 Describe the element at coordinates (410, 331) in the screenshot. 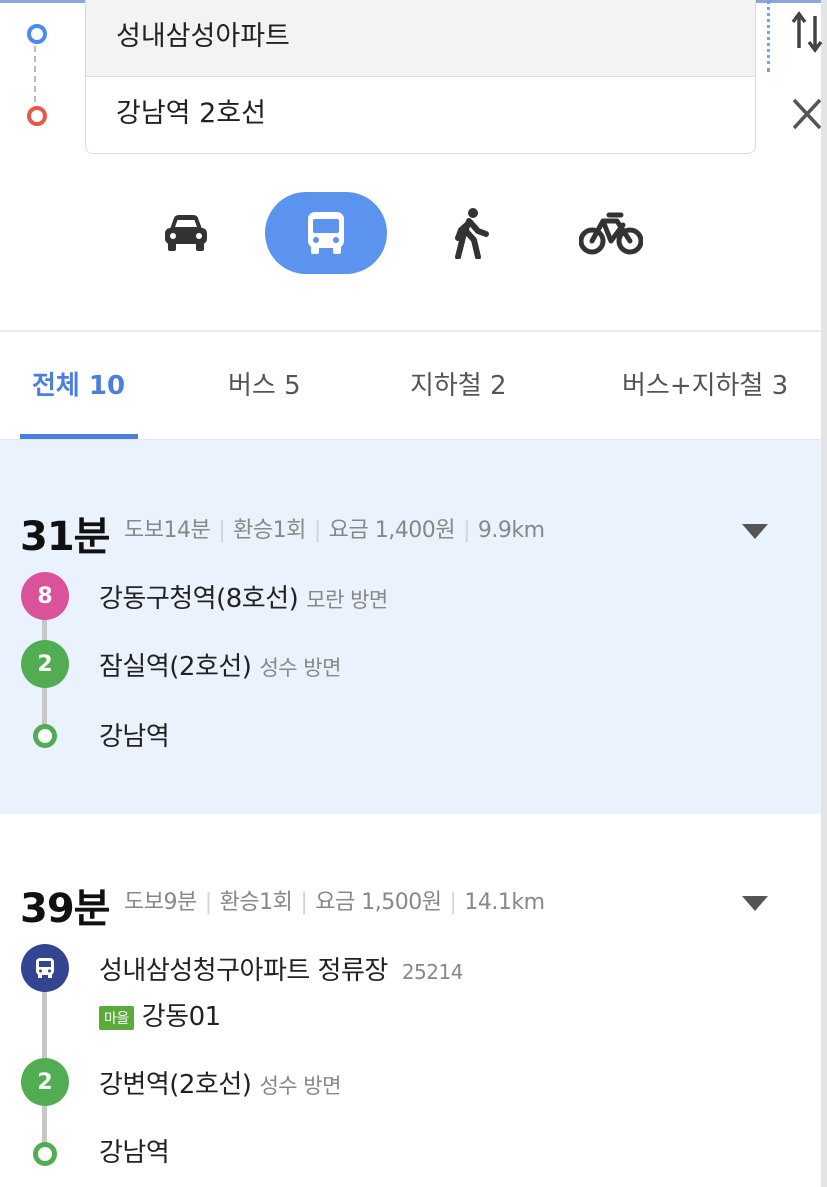

I see `section-divider` at that location.